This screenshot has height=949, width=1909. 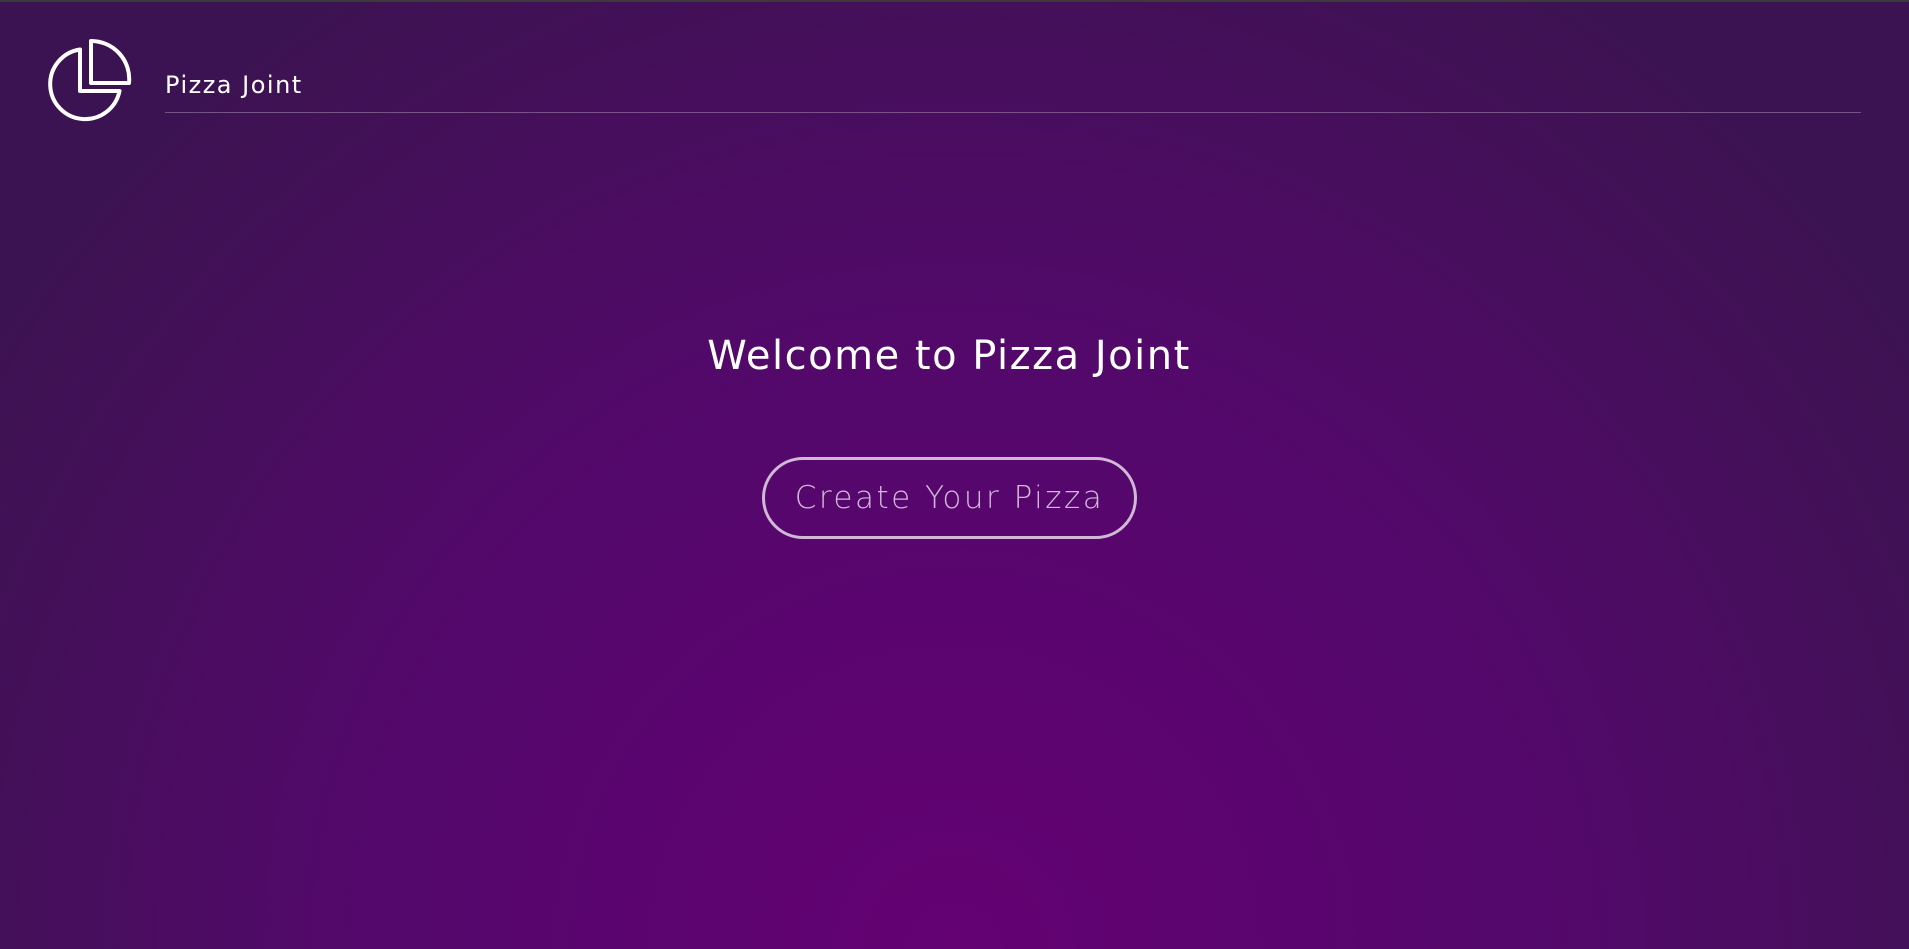 What do you see at coordinates (954, 1) in the screenshot?
I see `window-top-edge` at bounding box center [954, 1].